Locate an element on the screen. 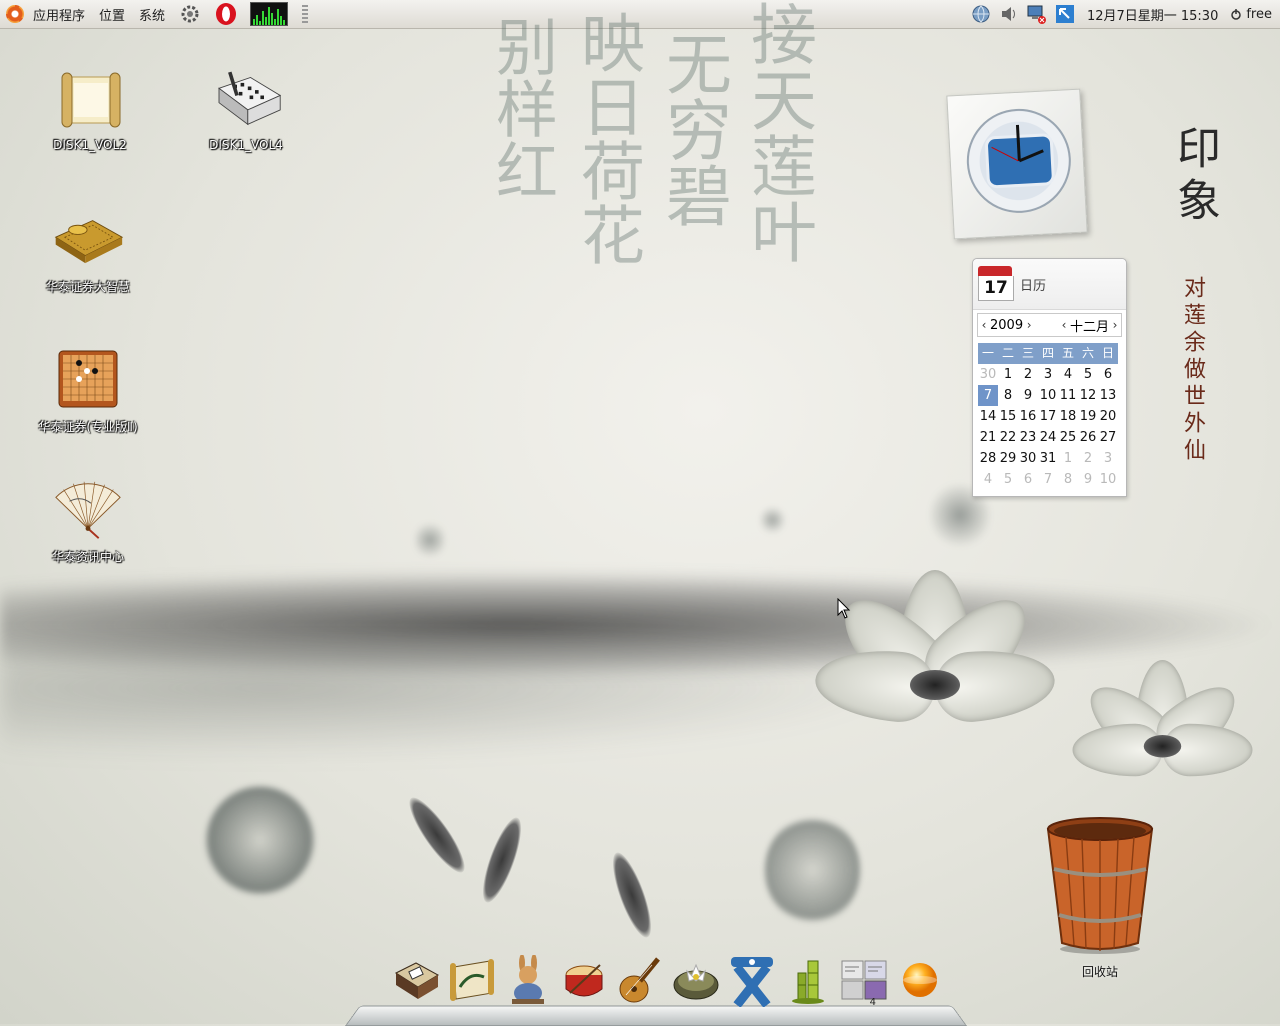 This screenshot has width=1280, height=1026. drum-icon is located at coordinates (584, 980).